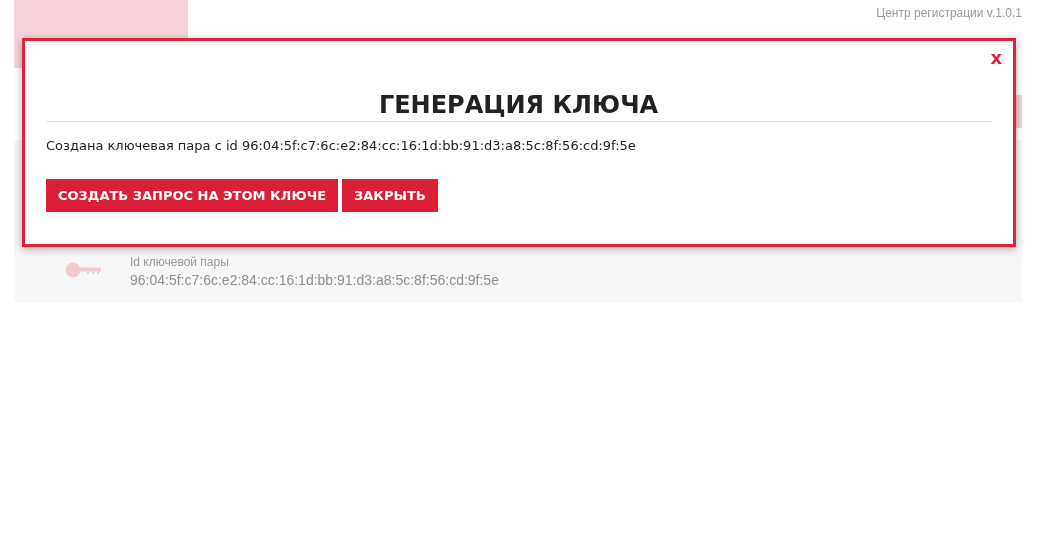 This screenshot has height=552, width=1041. Describe the element at coordinates (314, 280) in the screenshot. I see `key-id-value: 96:04:5f:c7:6c:e2:84:cc:16:1d:bb:91:d3:a8:5c:8f:56:cd:9f:5e` at that location.